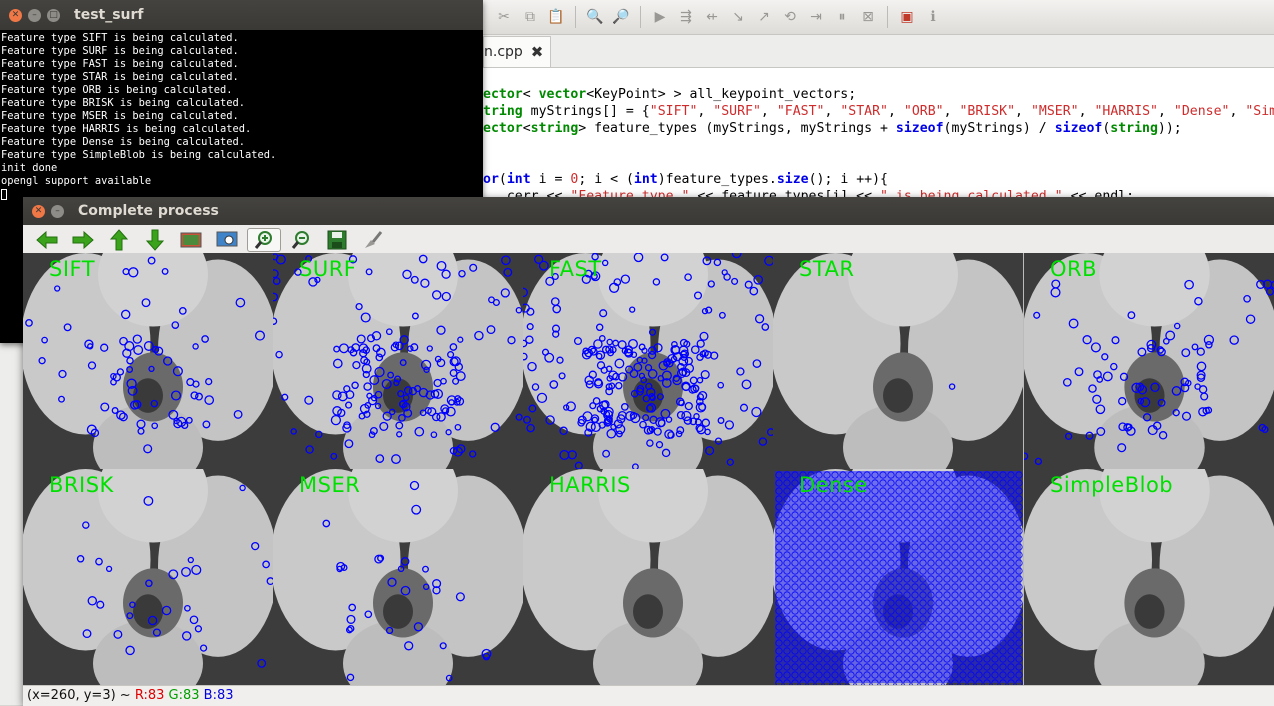 The height and width of the screenshot is (706, 1274). What do you see at coordinates (648, 695) in the screenshot?
I see `status-bar: (x=260, y=3) ~ R:83 G:83 B:83` at bounding box center [648, 695].